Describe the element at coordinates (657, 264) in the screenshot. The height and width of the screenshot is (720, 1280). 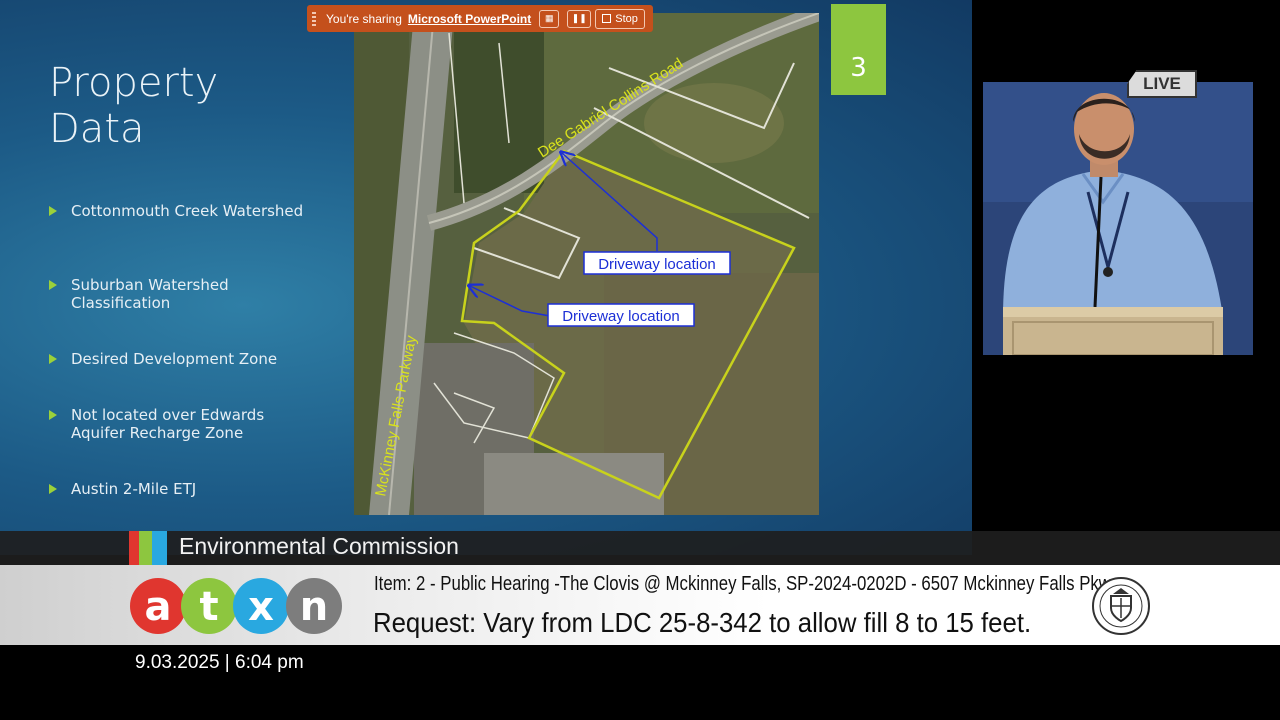
I see `driveway-callout-1: Driveway location` at that location.